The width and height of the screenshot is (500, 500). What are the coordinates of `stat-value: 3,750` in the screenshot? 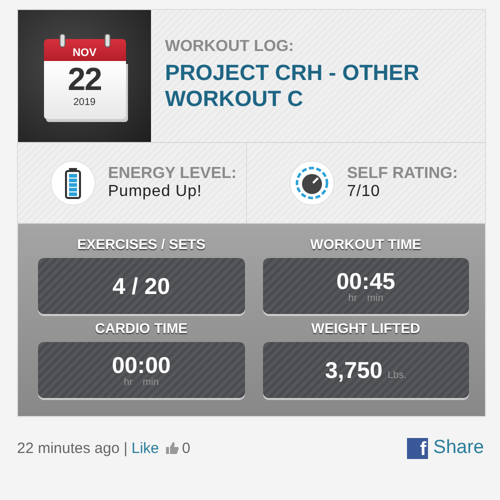 It's located at (354, 370).